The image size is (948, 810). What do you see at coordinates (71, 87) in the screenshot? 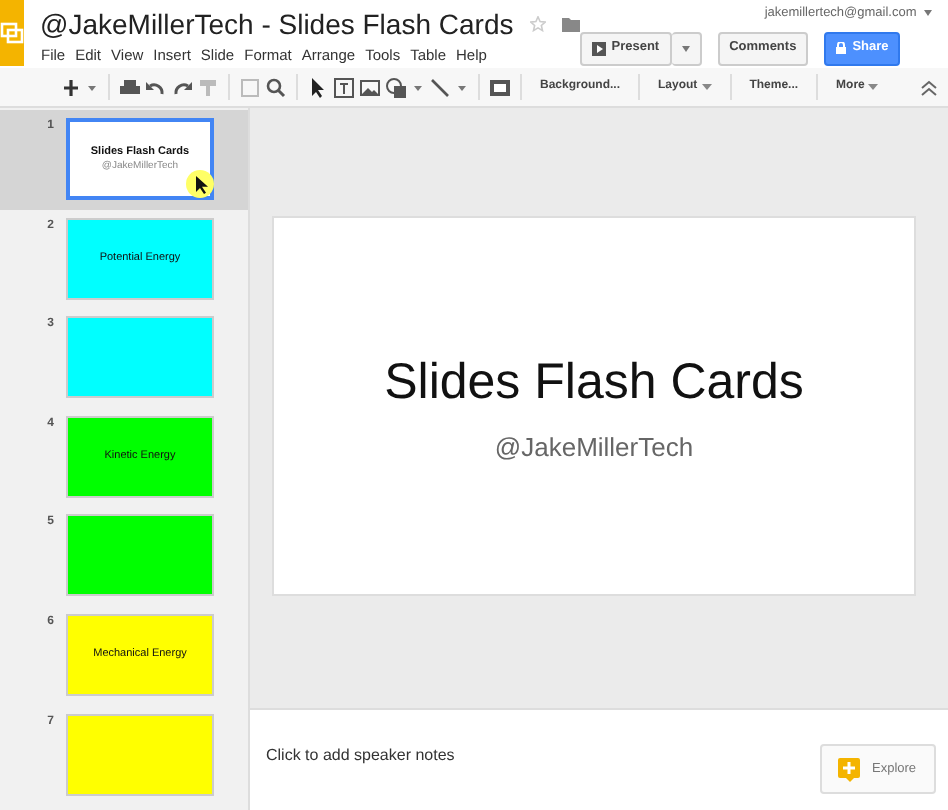
I see `new-slide-icon` at bounding box center [71, 87].